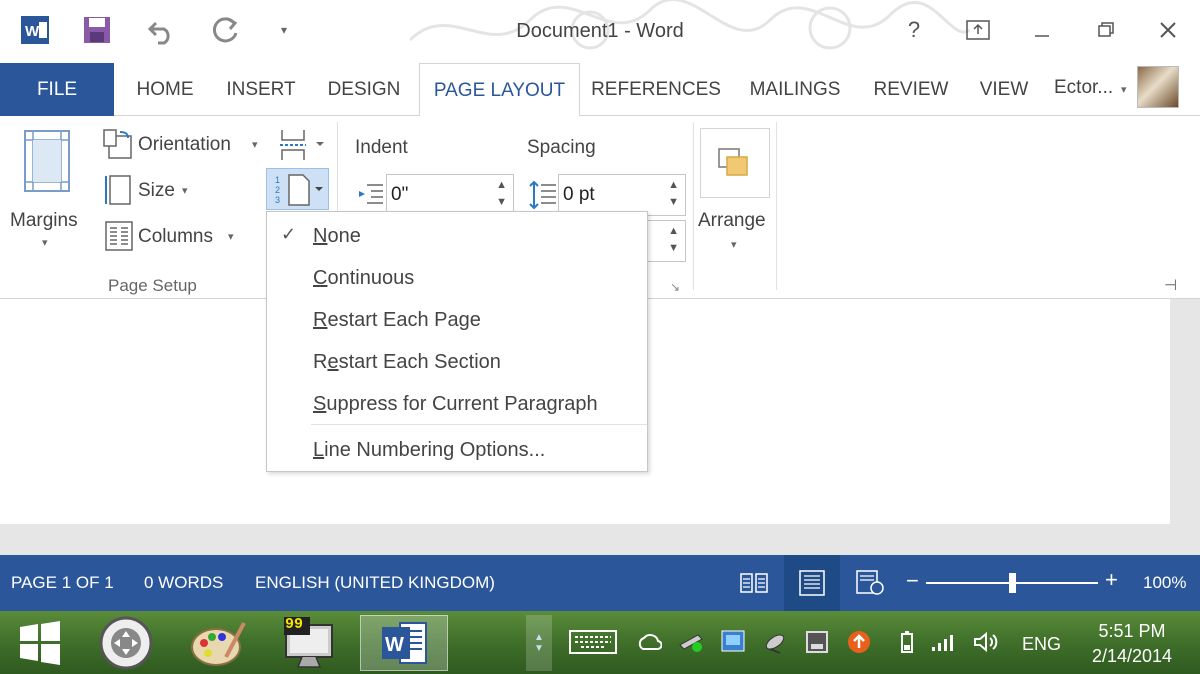 The image size is (1200, 674). I want to click on taskbar: 99 W ▲ ▼ ENG 5:51 PM 2/14/2014, so click(600, 642).